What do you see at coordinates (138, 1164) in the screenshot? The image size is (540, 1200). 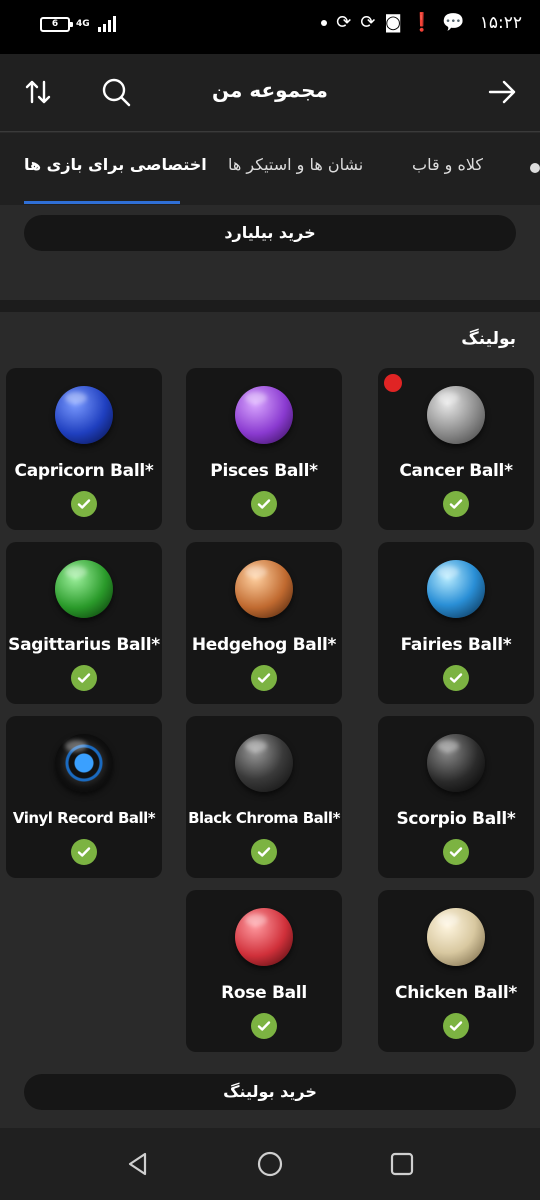 I see `nav-back-icon` at bounding box center [138, 1164].